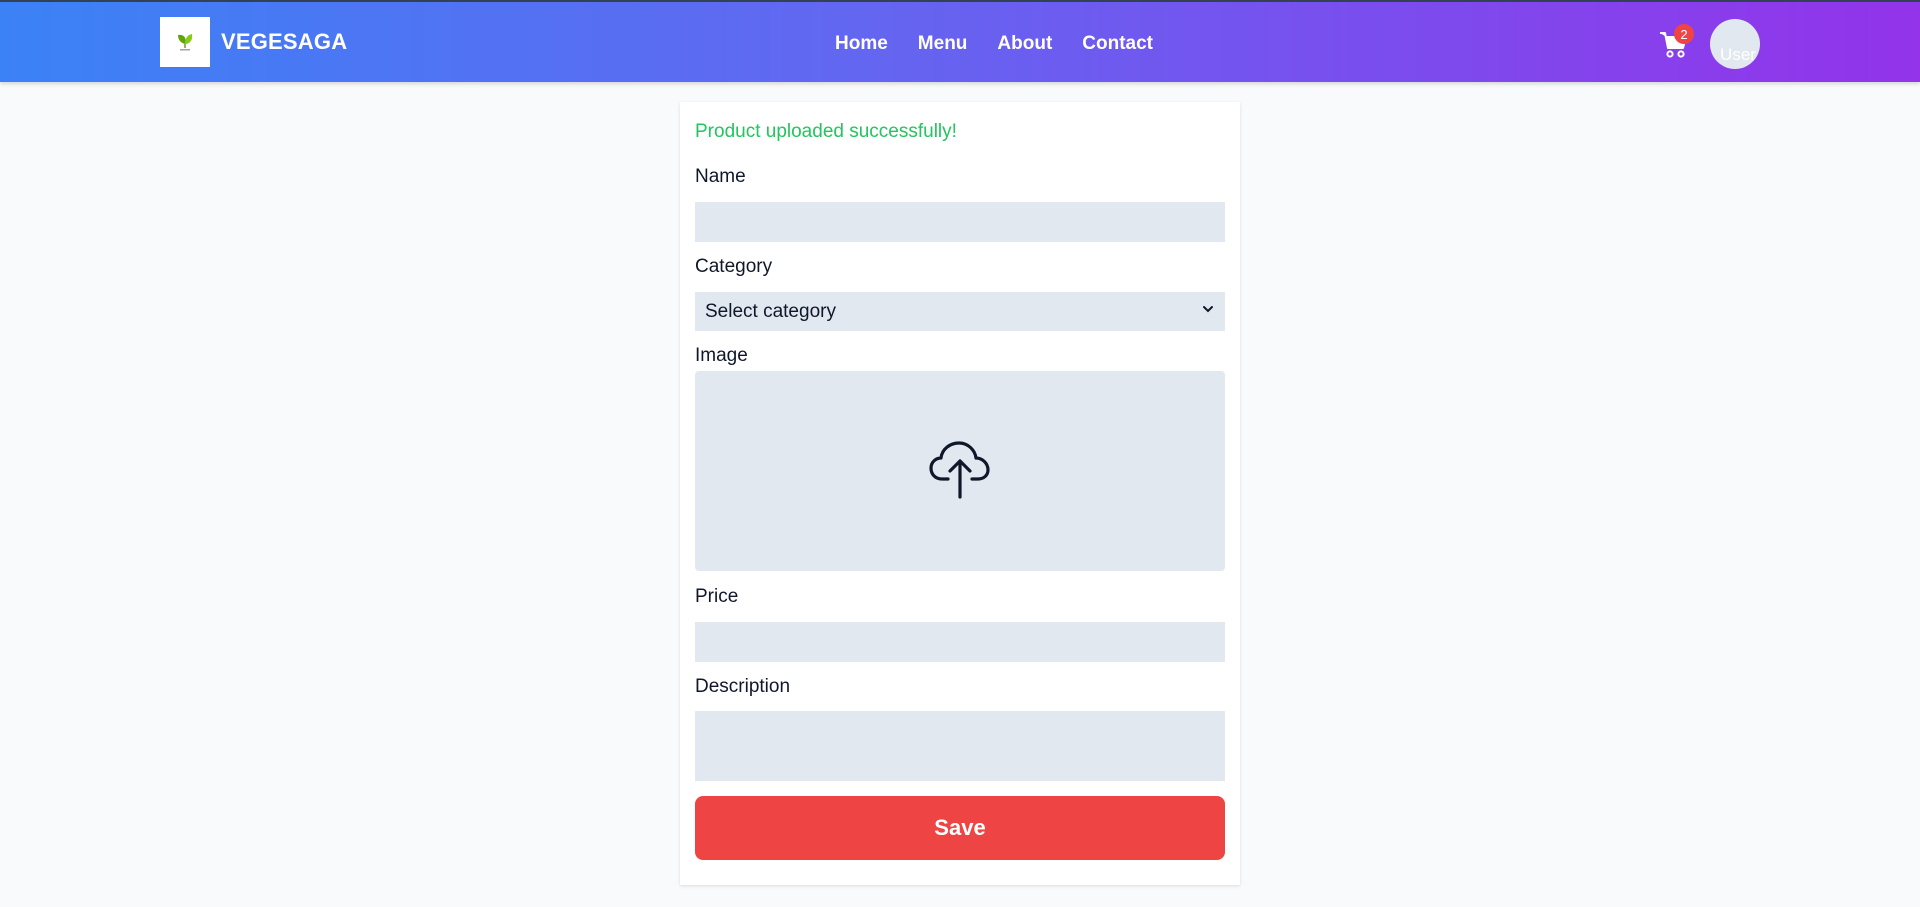  Describe the element at coordinates (720, 176) in the screenshot. I see `name-label: Name` at that location.